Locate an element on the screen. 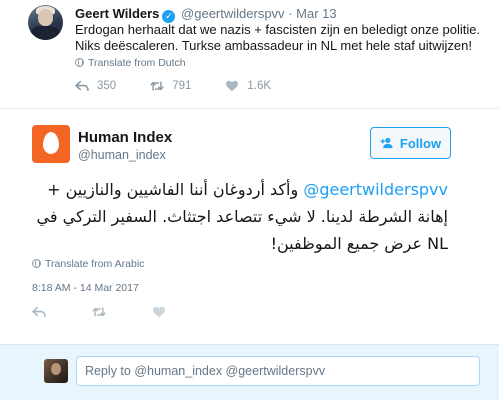 This screenshot has height=400, width=499. retweet-button is located at coordinates (103, 312).